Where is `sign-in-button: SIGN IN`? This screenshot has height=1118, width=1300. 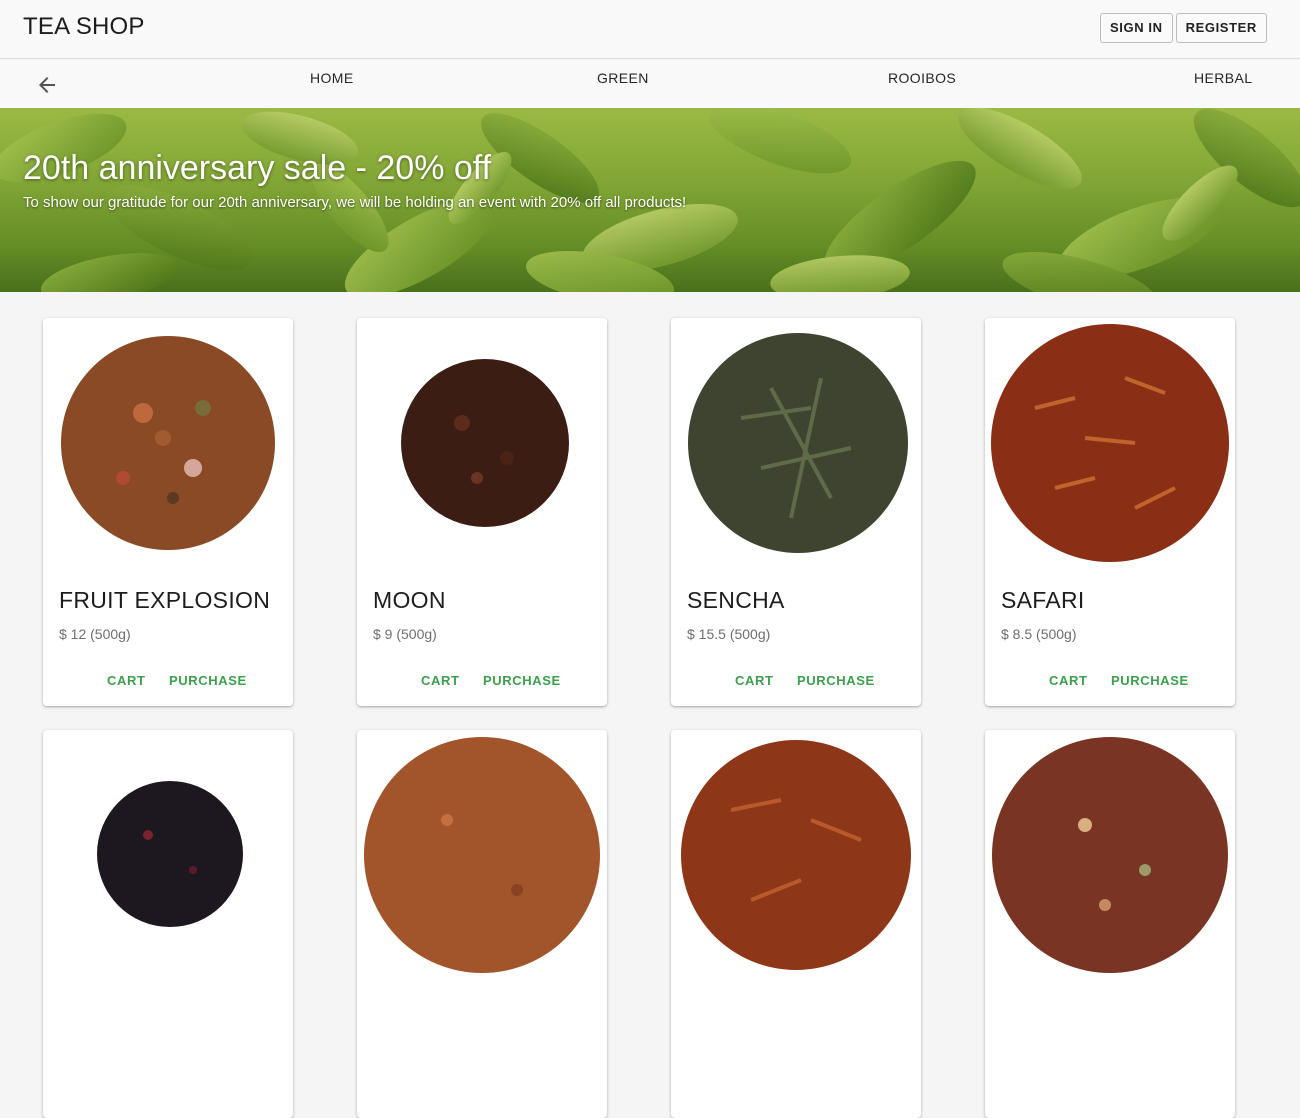
sign-in-button: SIGN IN is located at coordinates (1136, 28).